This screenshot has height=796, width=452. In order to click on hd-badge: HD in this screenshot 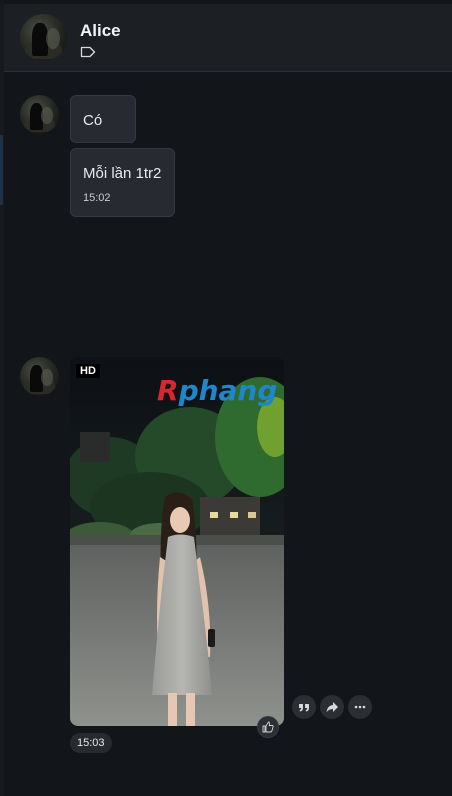, I will do `click(88, 371)`.